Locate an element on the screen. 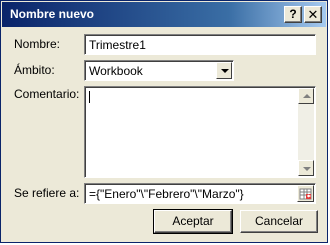 Image resolution: width=330 pixels, height=245 pixels. scroll-down-button is located at coordinates (306, 168).